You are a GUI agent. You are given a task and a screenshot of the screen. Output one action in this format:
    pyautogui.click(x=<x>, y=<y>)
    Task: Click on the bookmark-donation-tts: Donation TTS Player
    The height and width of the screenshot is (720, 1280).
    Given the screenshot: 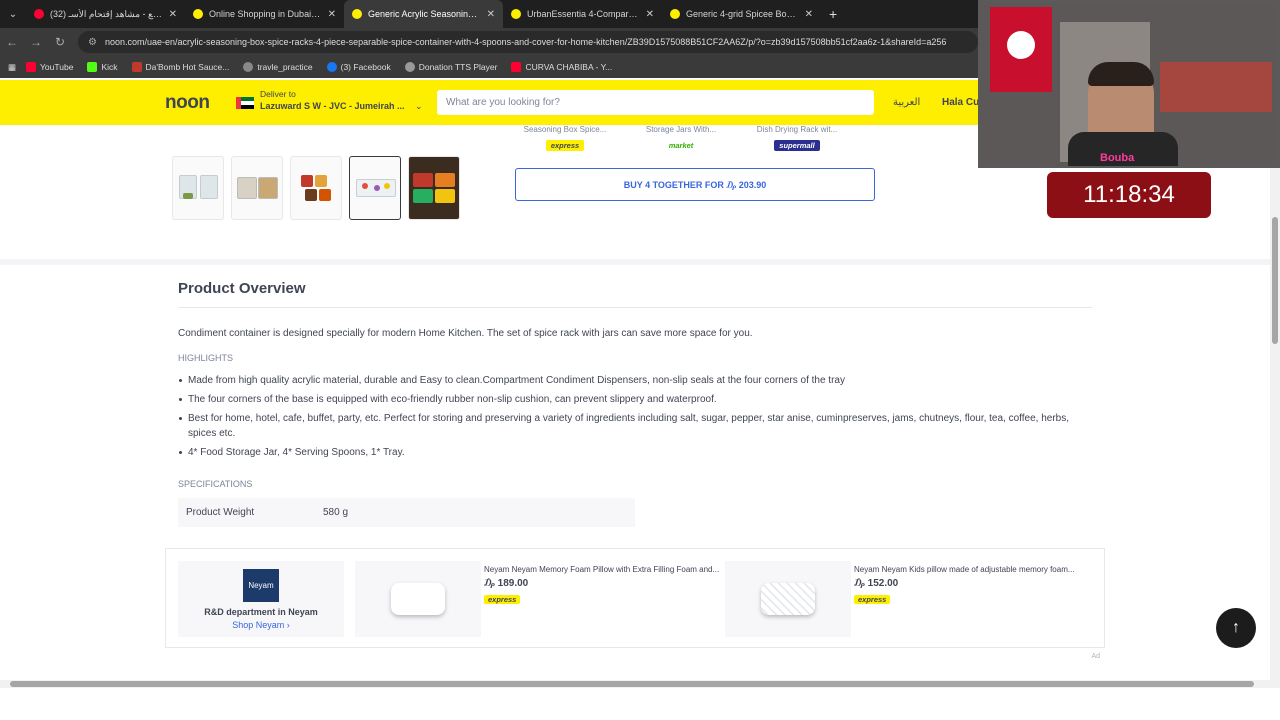 What is the action you would take?
    pyautogui.click(x=450, y=67)
    